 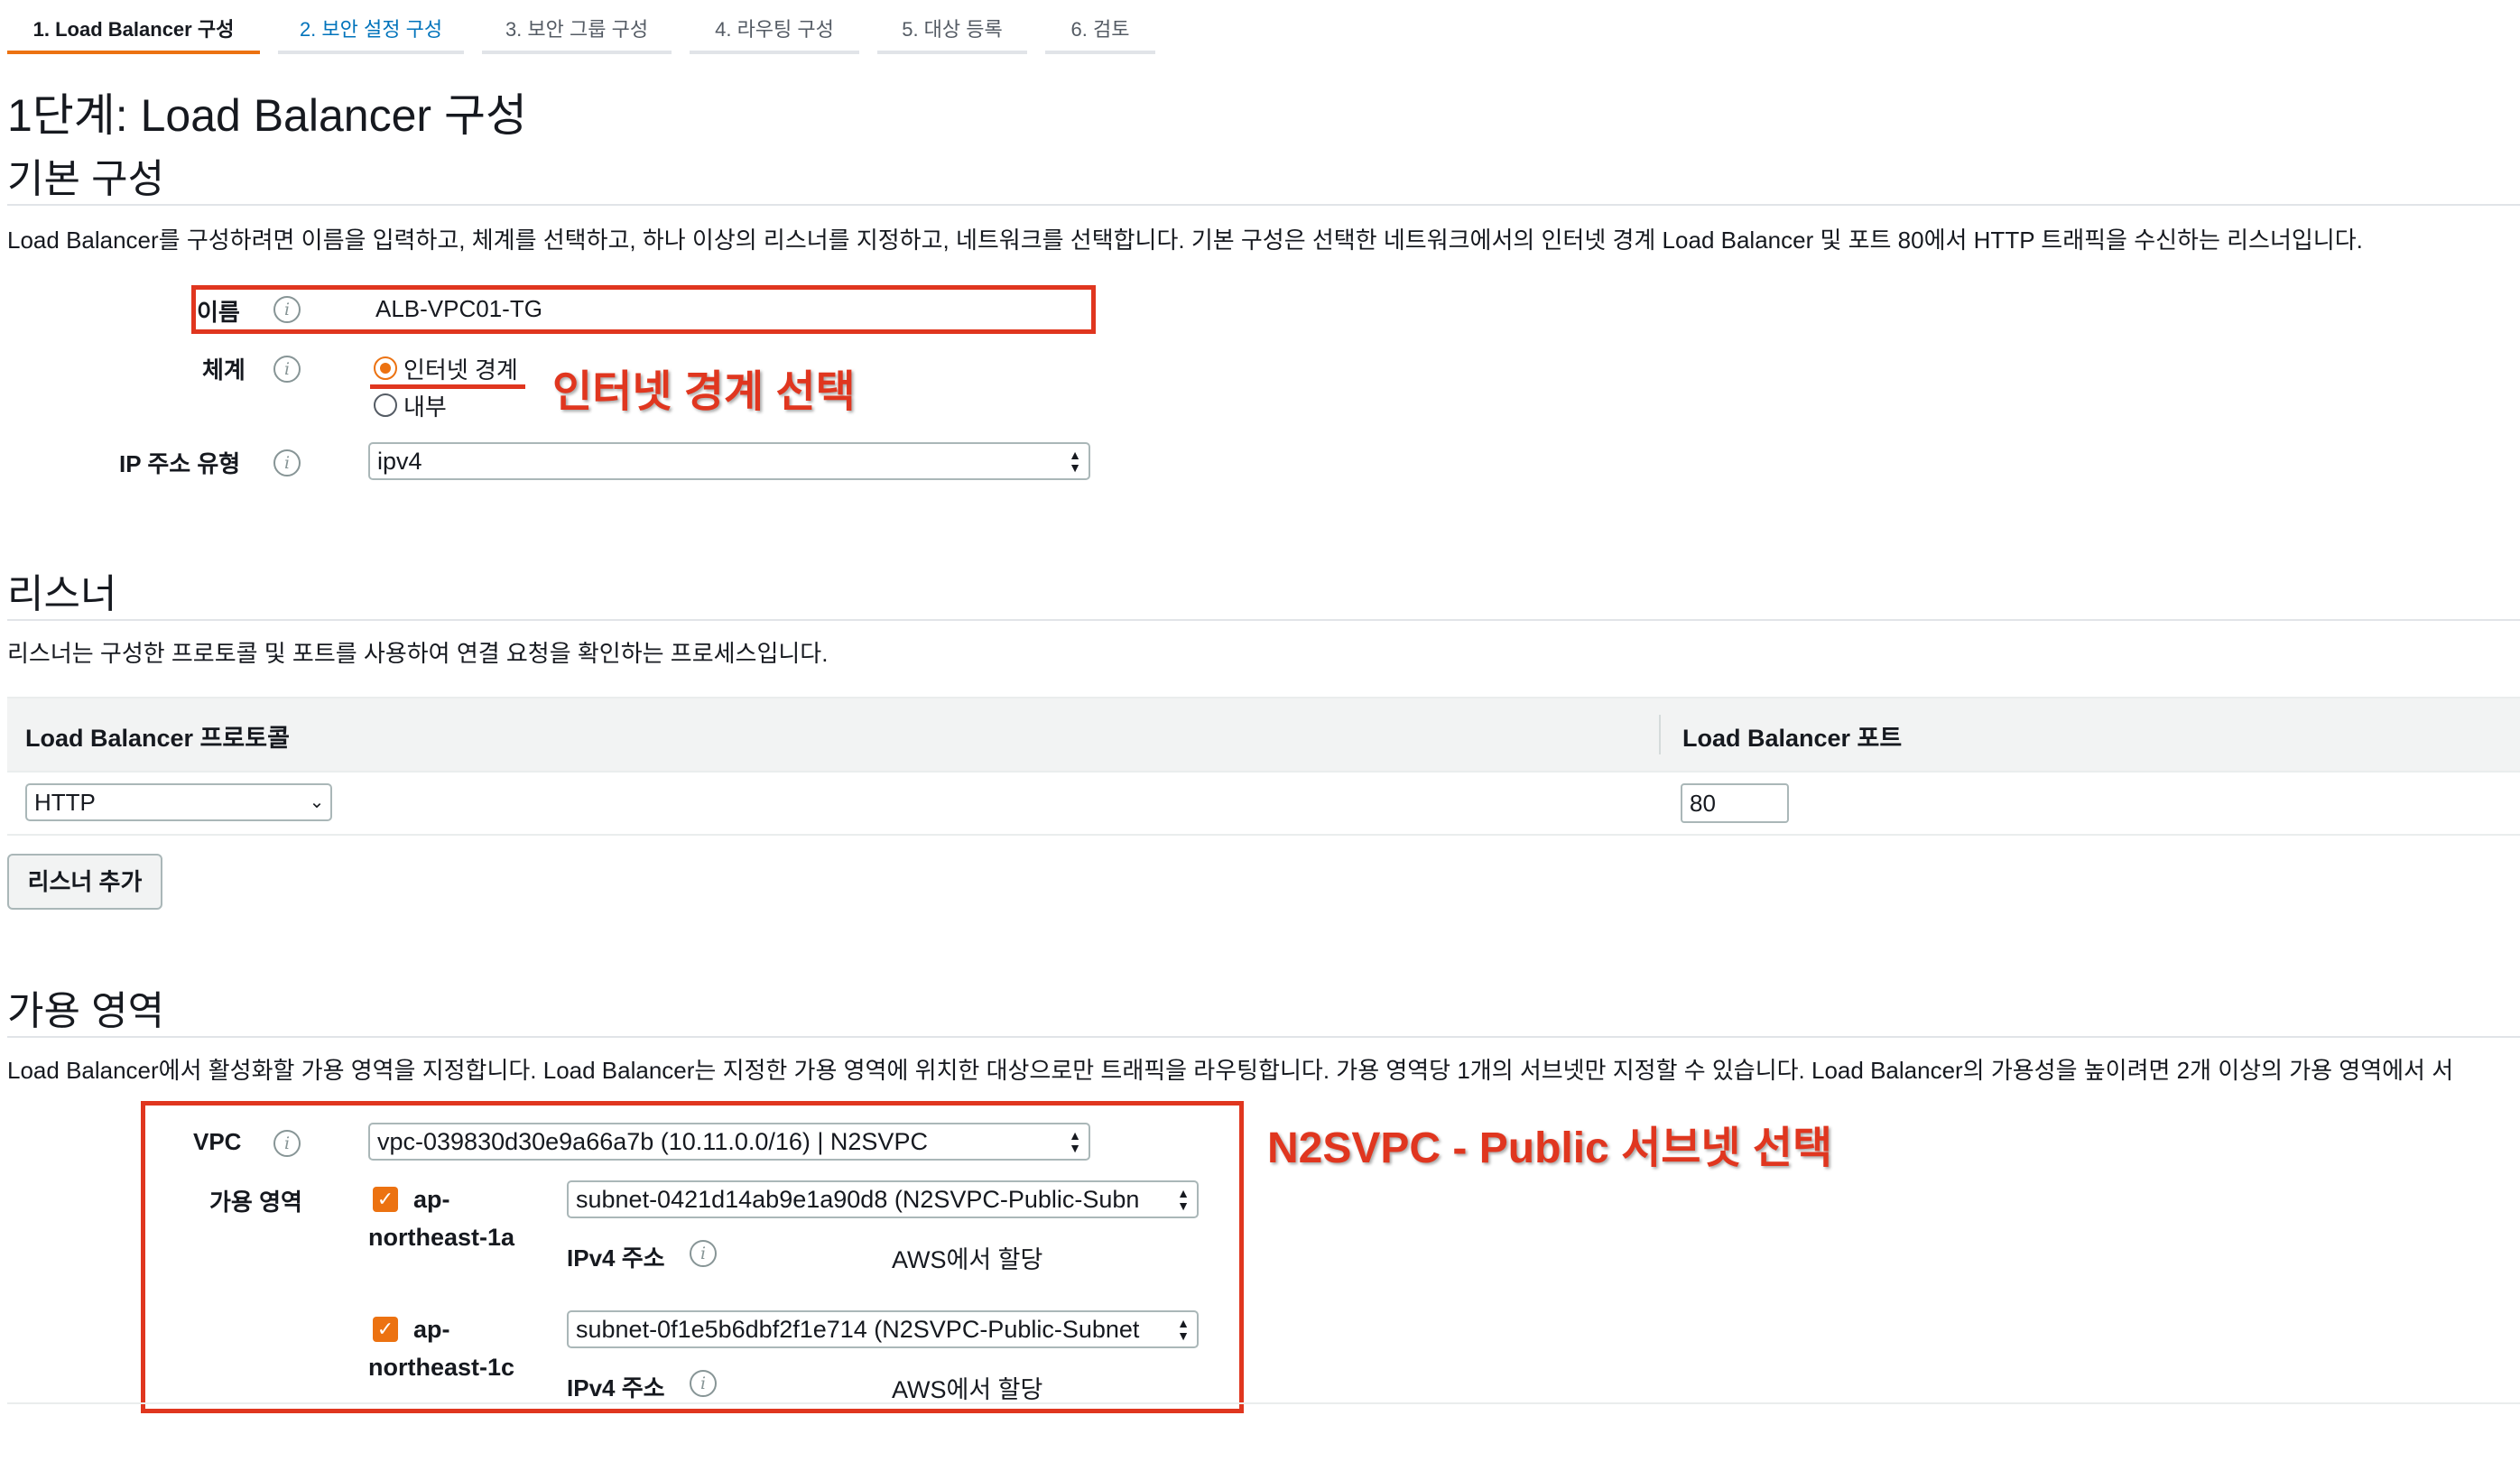 I want to click on scheme-internet-facing-radio, so click(x=385, y=368).